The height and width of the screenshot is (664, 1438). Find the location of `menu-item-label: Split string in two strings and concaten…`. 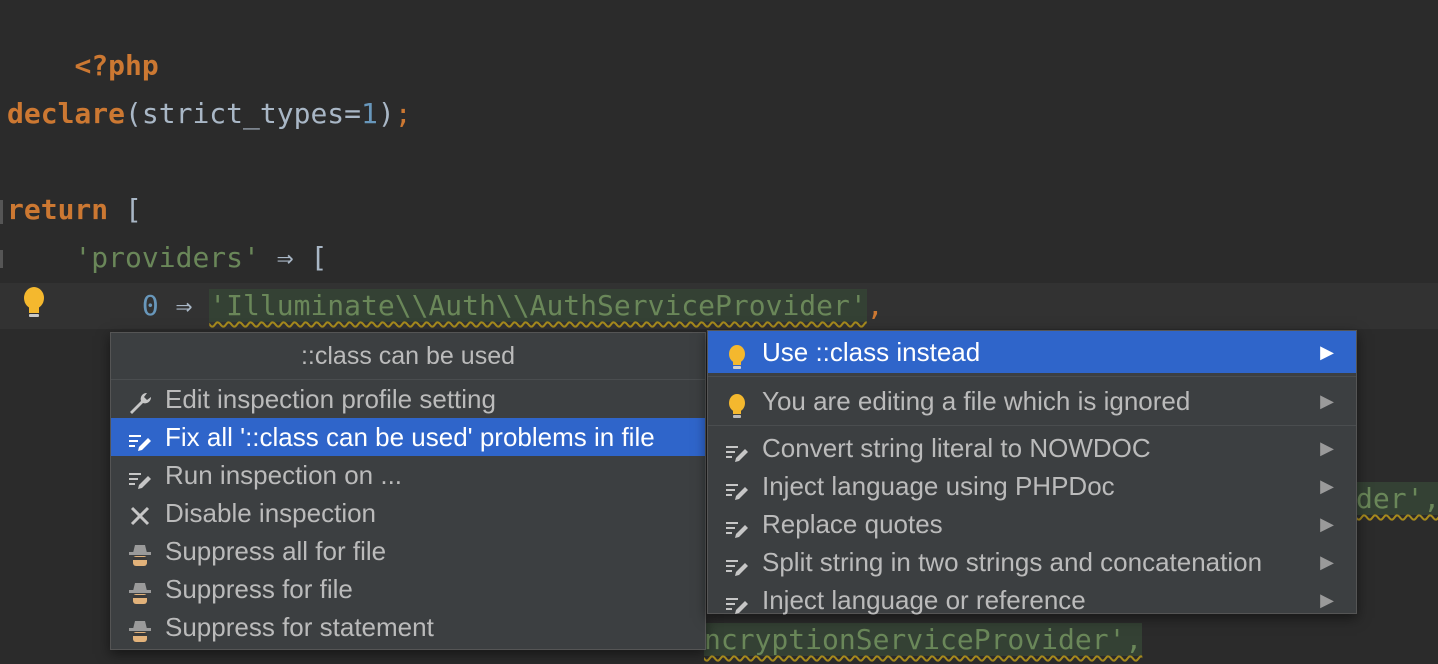

menu-item-label: Split string in two strings and concaten… is located at coordinates (1012, 562).